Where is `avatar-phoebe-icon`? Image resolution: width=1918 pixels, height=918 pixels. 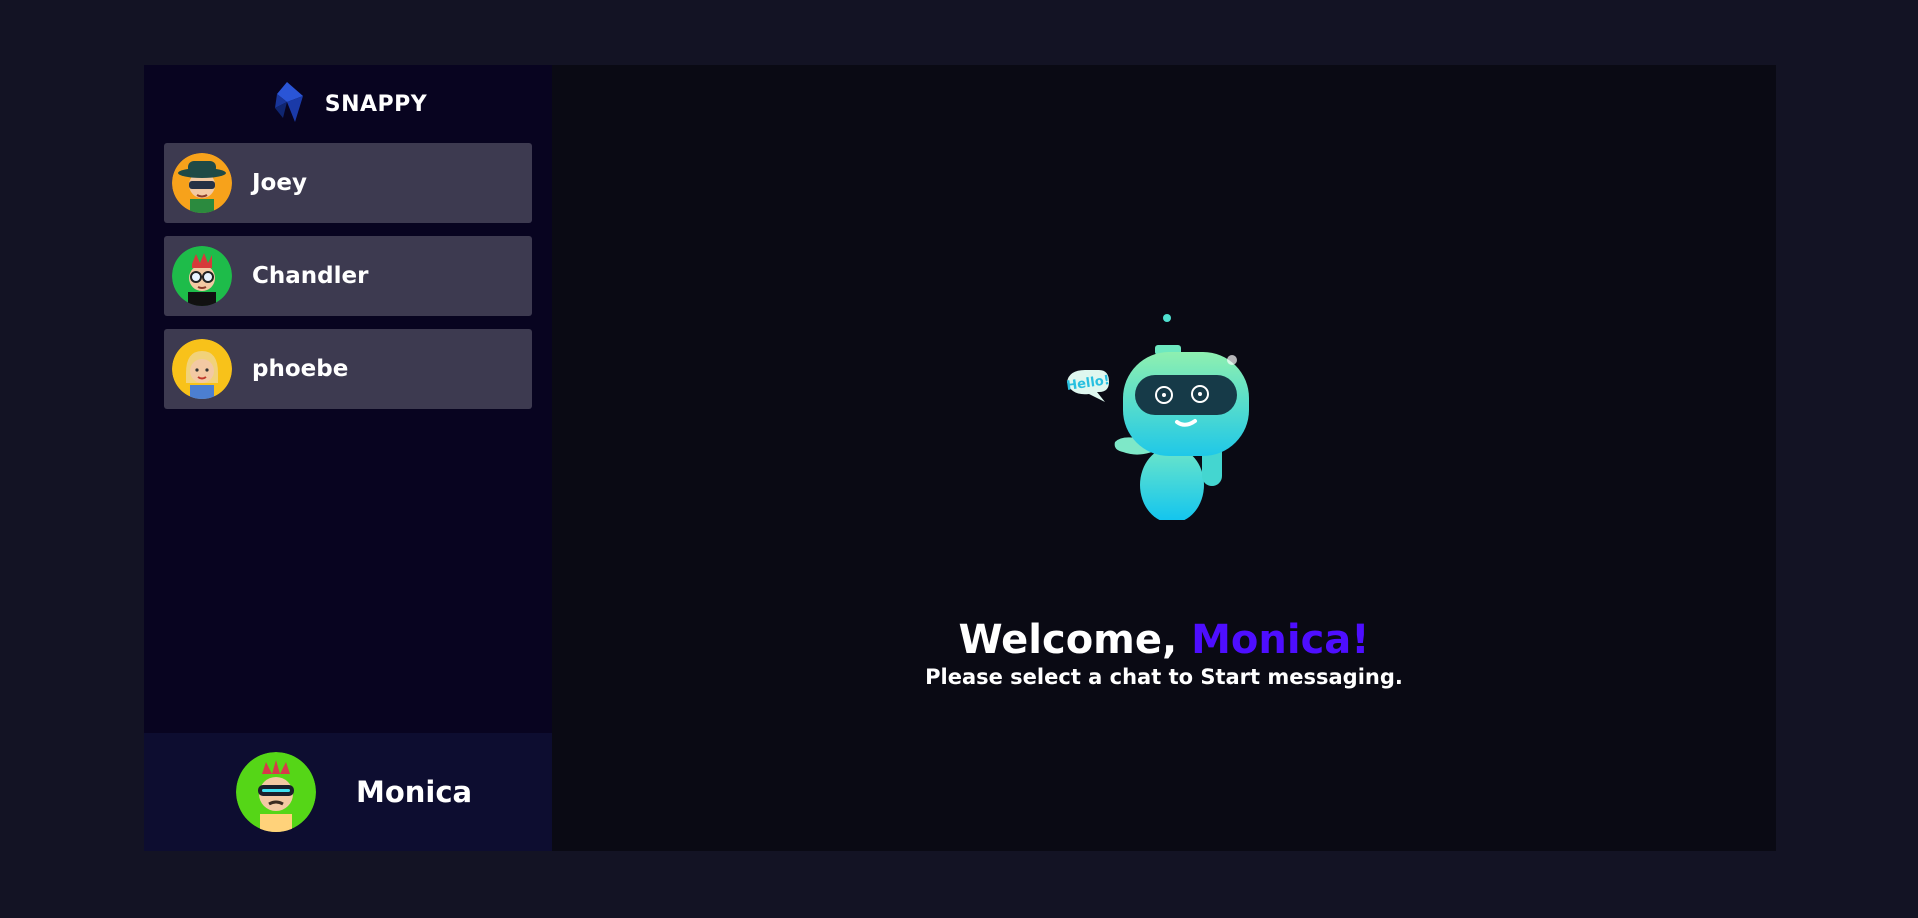
avatar-phoebe-icon is located at coordinates (202, 369).